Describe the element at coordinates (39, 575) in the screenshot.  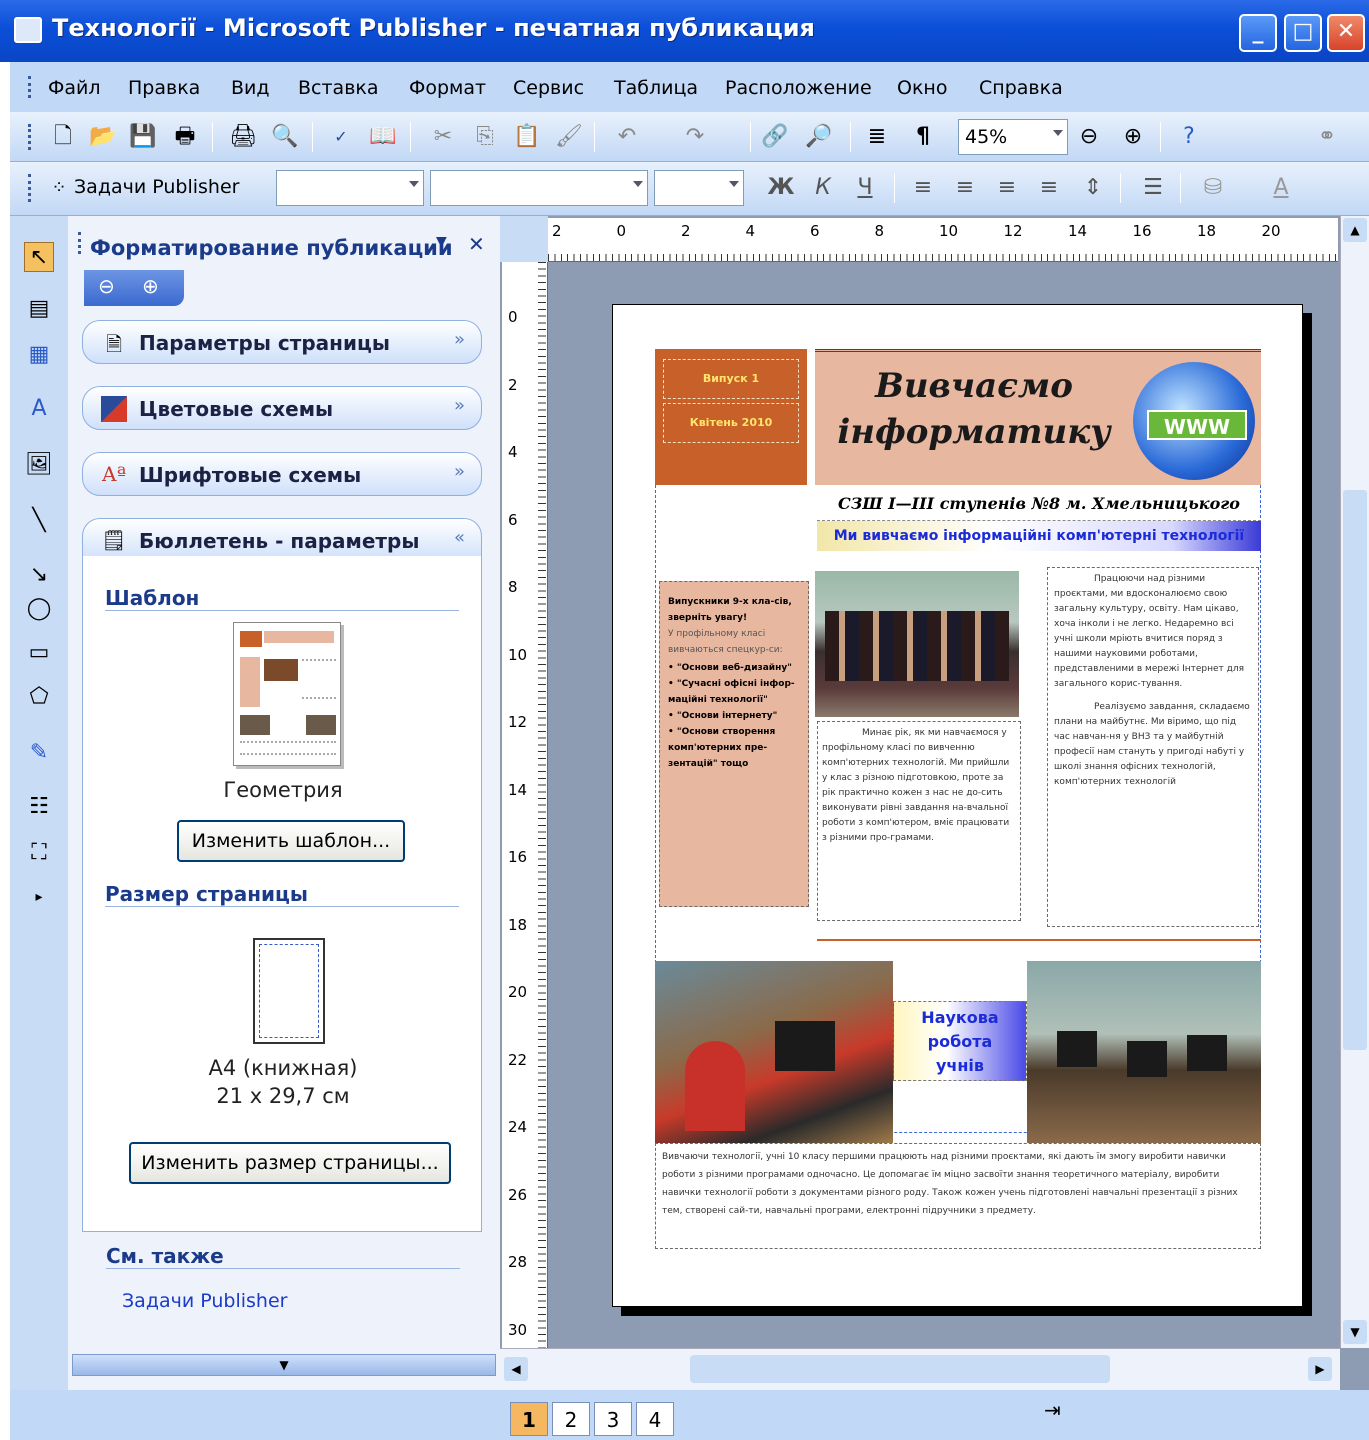
I see `arrow-icon: ↘` at that location.